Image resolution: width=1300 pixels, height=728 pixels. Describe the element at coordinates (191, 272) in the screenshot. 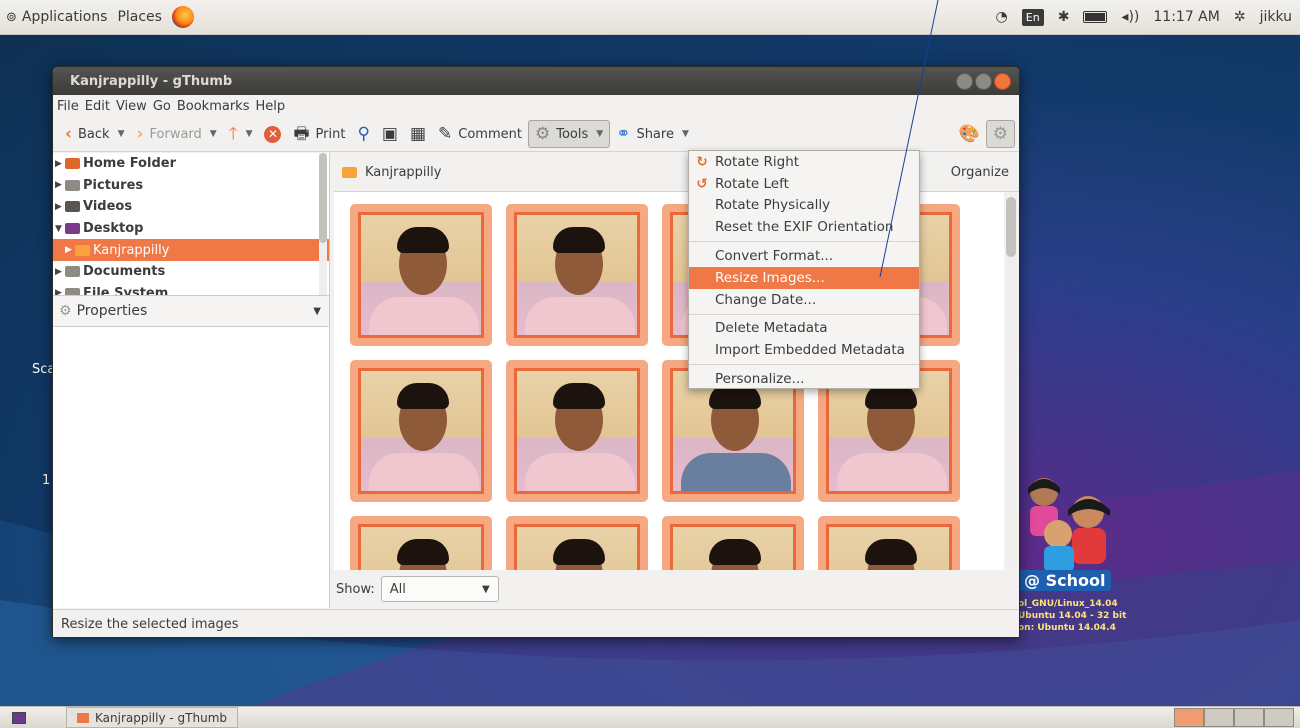

I see `tree-item-documents: ▶ Documents` at that location.